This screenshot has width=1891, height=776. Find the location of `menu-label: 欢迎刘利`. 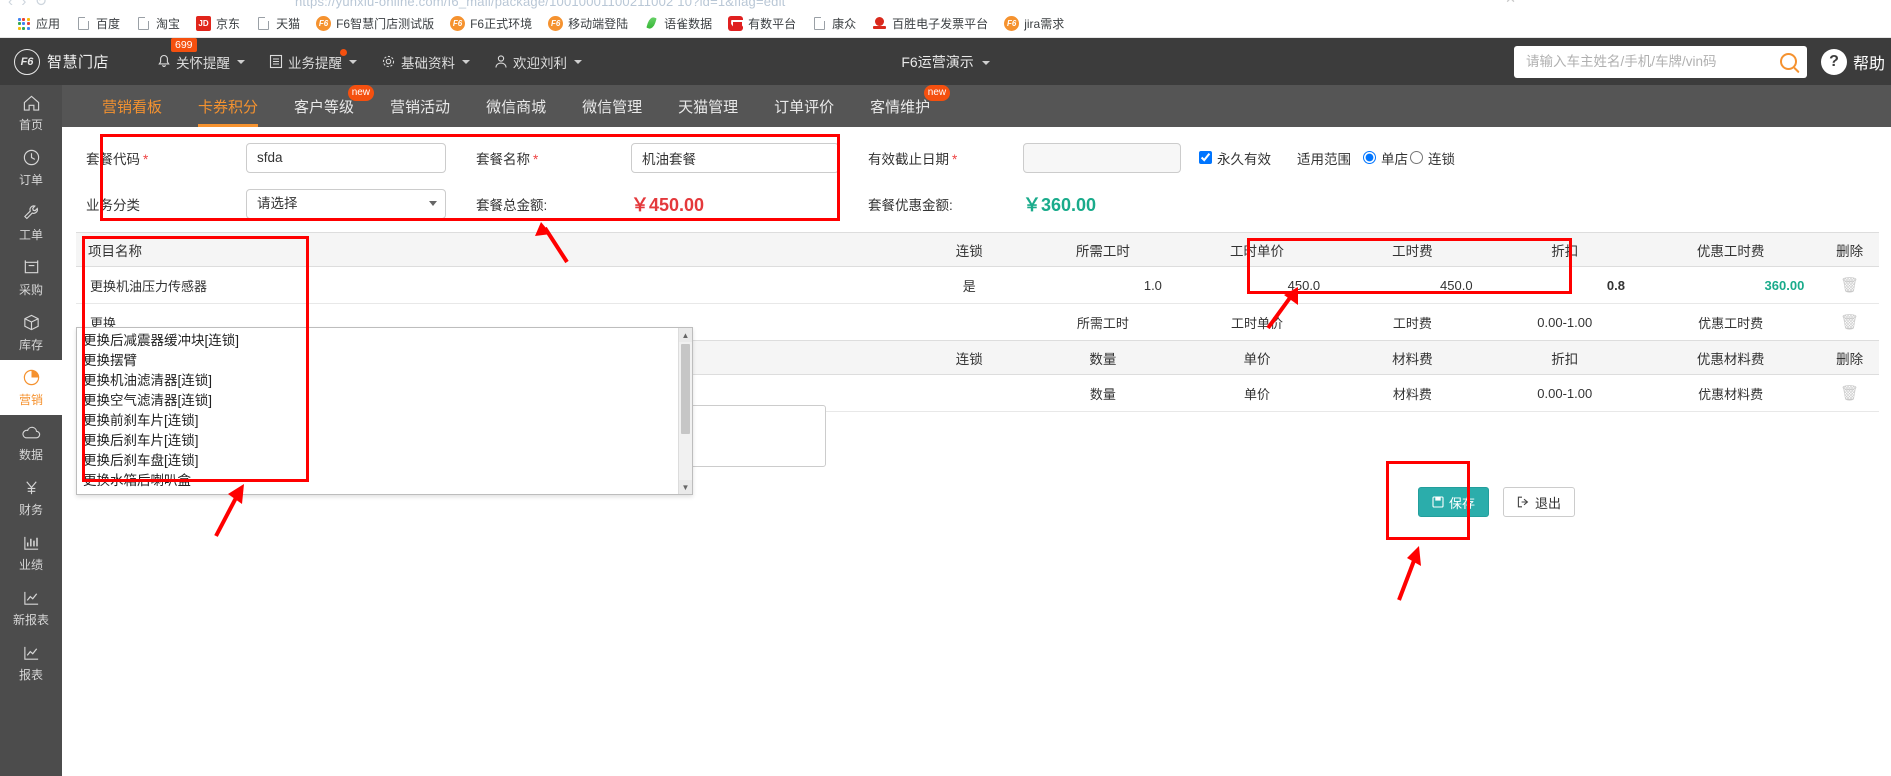

menu-label: 欢迎刘利 is located at coordinates (540, 63).